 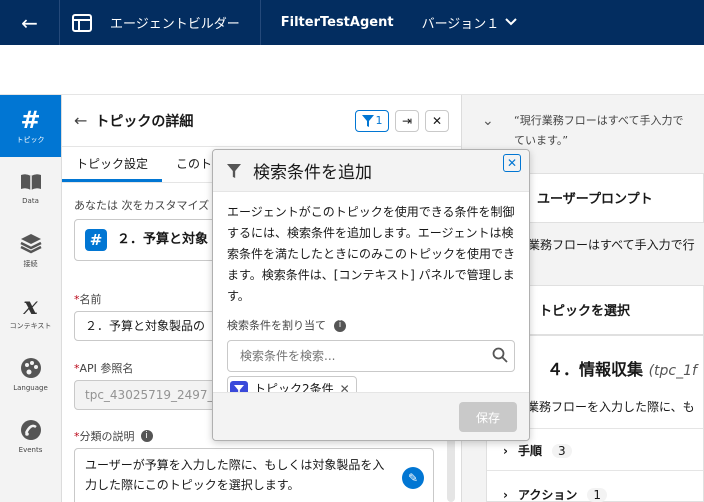 I want to click on topic-result-text: 業務フローを入力した際に、も, so click(x=611, y=407).